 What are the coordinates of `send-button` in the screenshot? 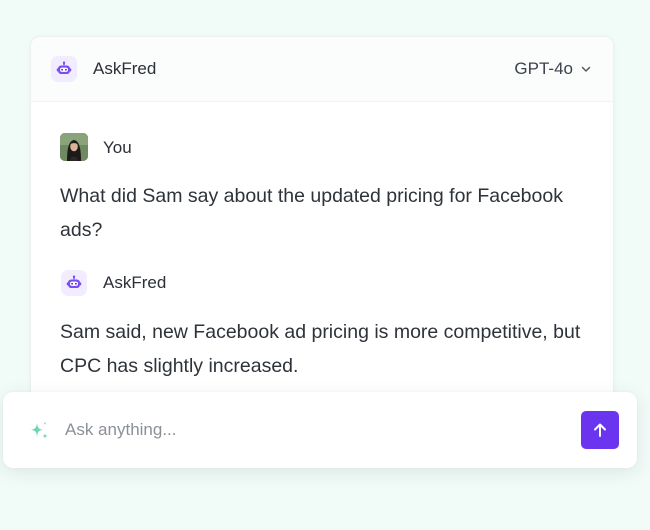 It's located at (600, 430).